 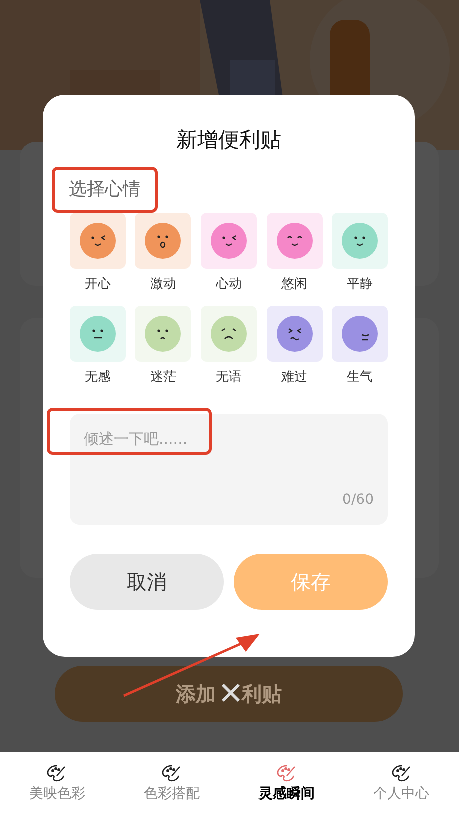 I want to click on mood-label: 选择心情, so click(x=105, y=190).